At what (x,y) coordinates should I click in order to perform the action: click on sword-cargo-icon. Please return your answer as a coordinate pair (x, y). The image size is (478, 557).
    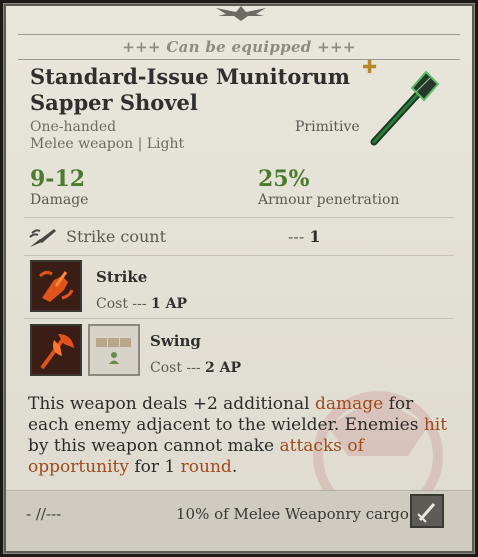
    Looking at the image, I should click on (427, 511).